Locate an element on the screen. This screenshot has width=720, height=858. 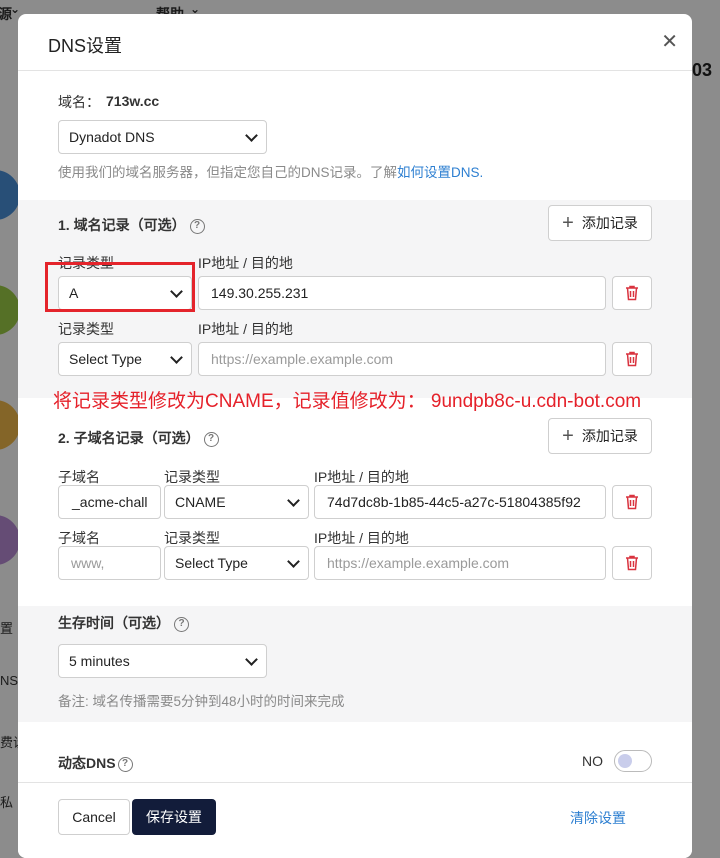
how-to-setup-dns-link: 如何设置DNS is located at coordinates (438, 172).